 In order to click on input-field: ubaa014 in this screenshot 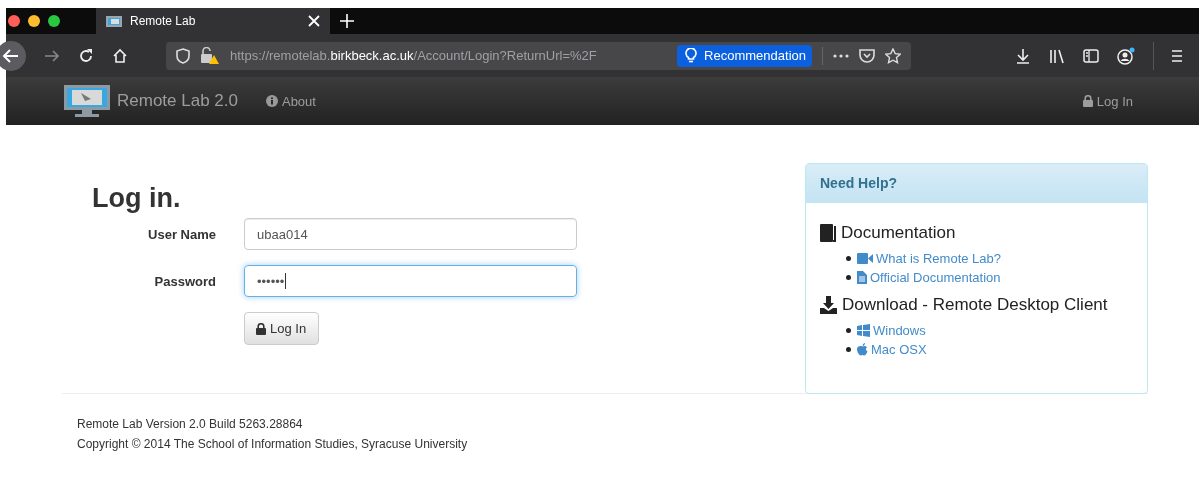, I will do `click(410, 234)`.